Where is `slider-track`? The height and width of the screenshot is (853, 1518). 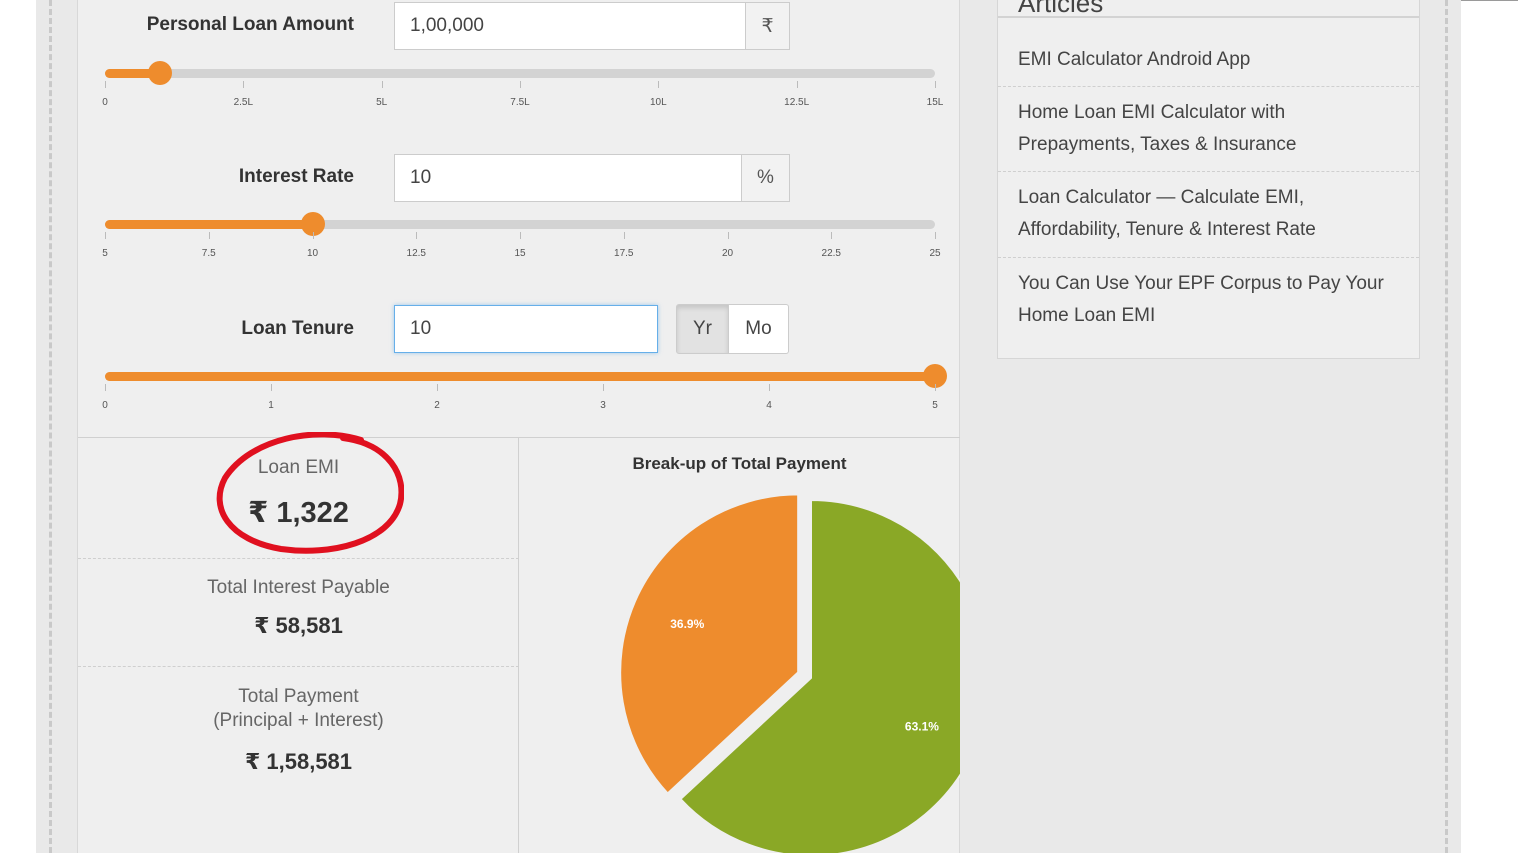
slider-track is located at coordinates (520, 73).